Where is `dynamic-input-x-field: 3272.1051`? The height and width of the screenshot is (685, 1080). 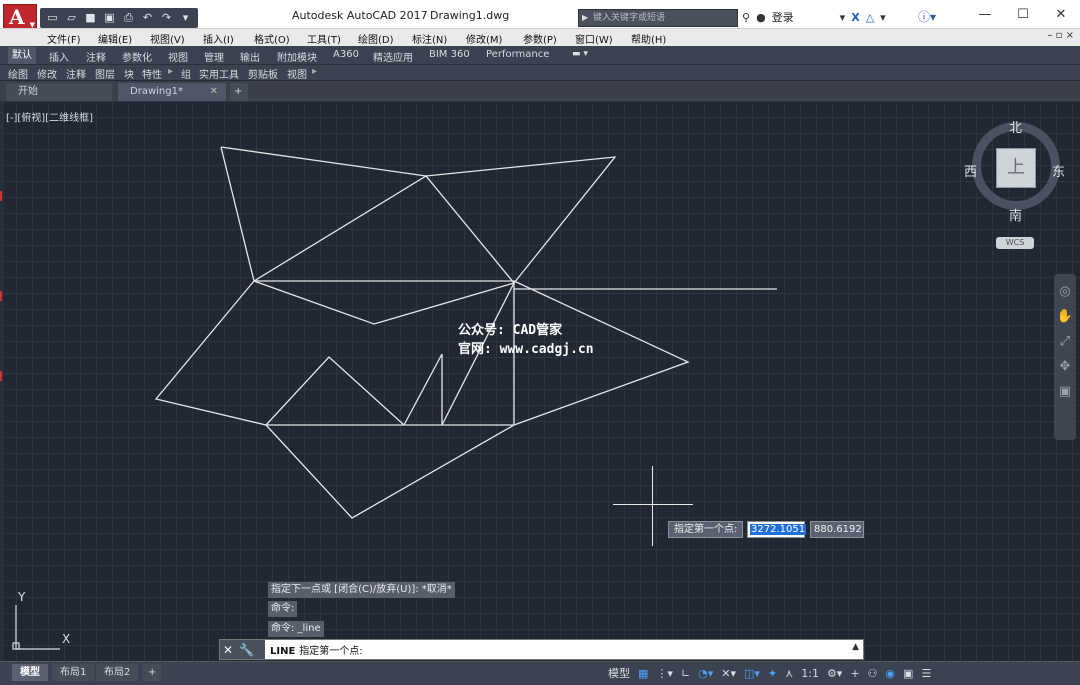 dynamic-input-x-field: 3272.1051 is located at coordinates (777, 529).